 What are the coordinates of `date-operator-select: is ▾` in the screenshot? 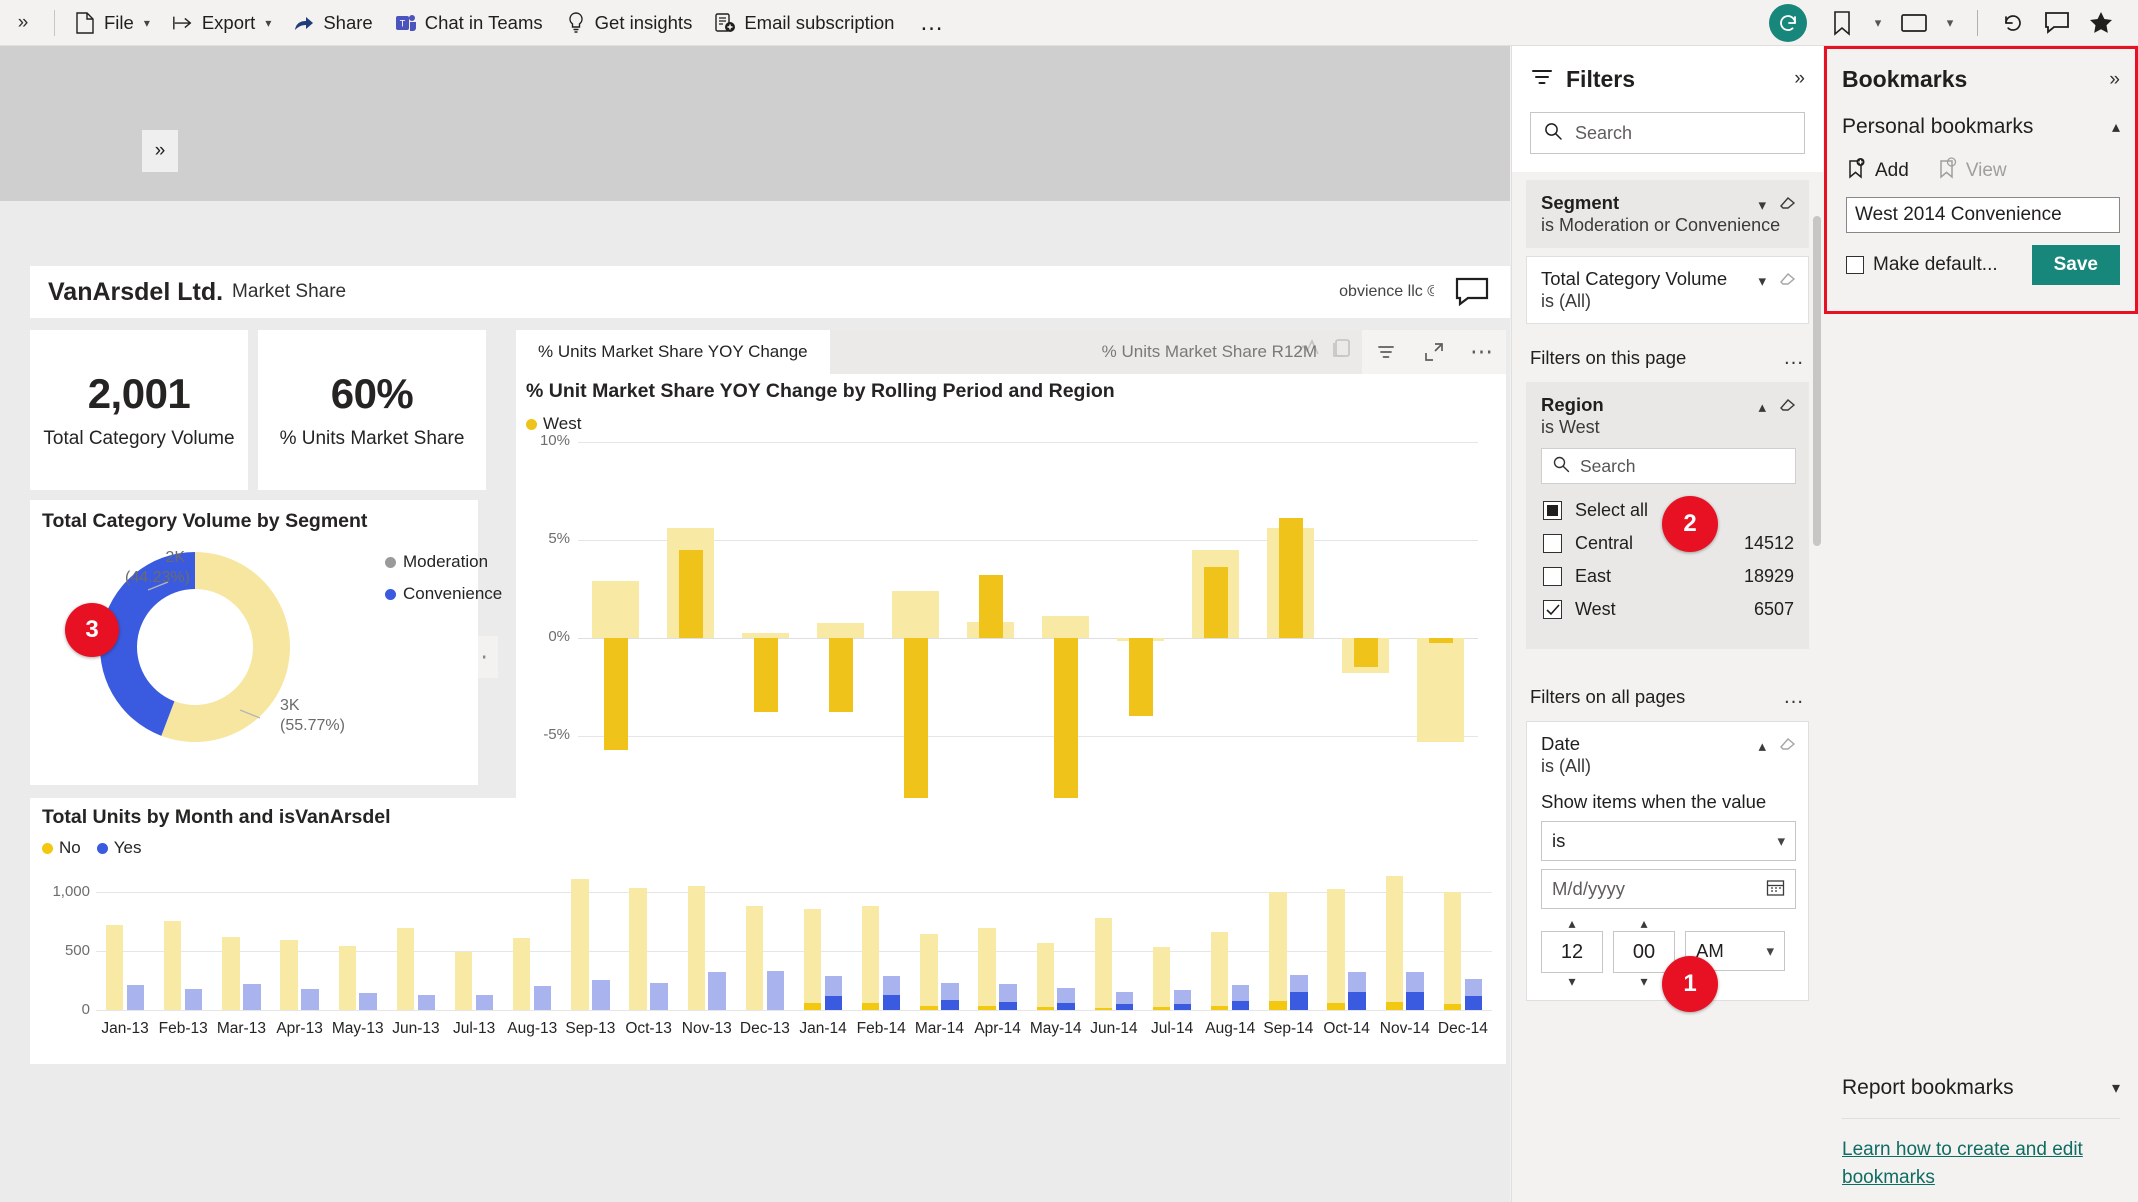 It's located at (1668, 841).